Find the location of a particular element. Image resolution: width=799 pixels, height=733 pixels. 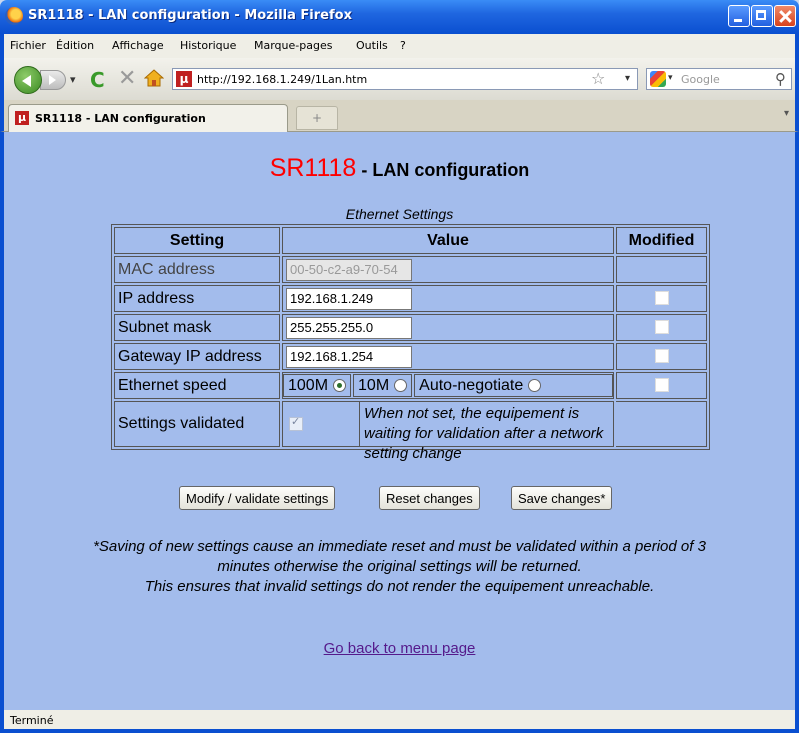

page-title-brand: SR1118 is located at coordinates (313, 168).